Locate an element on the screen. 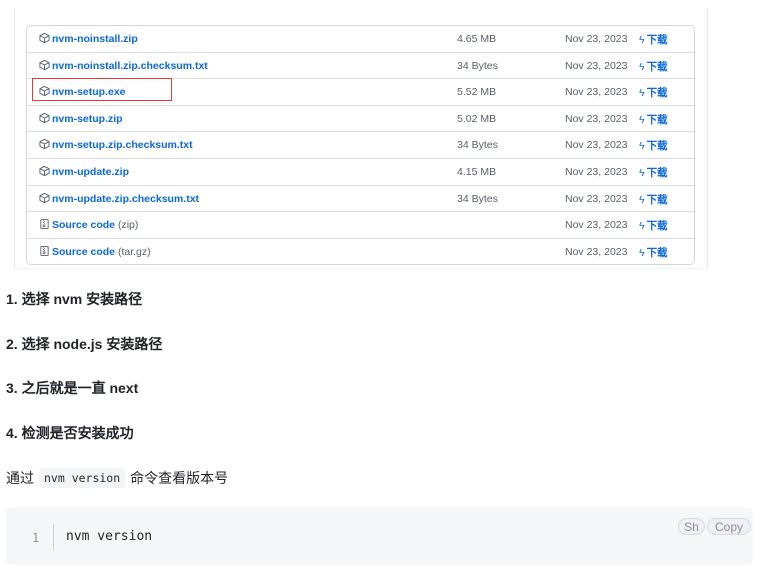 Image resolution: width=765 pixels, height=573 pixels. code-line: nvm version is located at coordinates (109, 536).